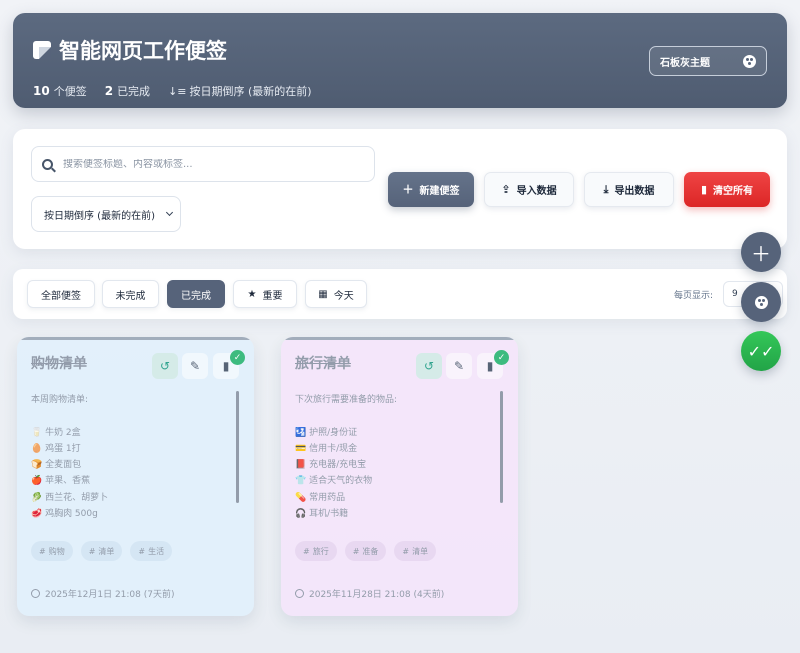 The width and height of the screenshot is (800, 653). I want to click on app-title: 智能网页工作便签, so click(130, 50).